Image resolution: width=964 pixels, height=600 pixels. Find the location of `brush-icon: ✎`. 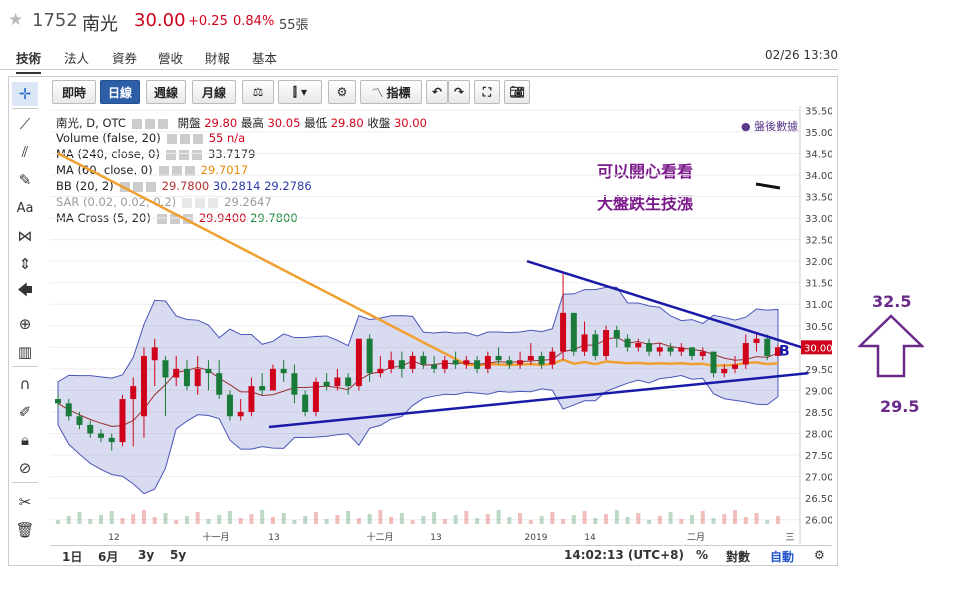

brush-icon: ✎ is located at coordinates (25, 180).